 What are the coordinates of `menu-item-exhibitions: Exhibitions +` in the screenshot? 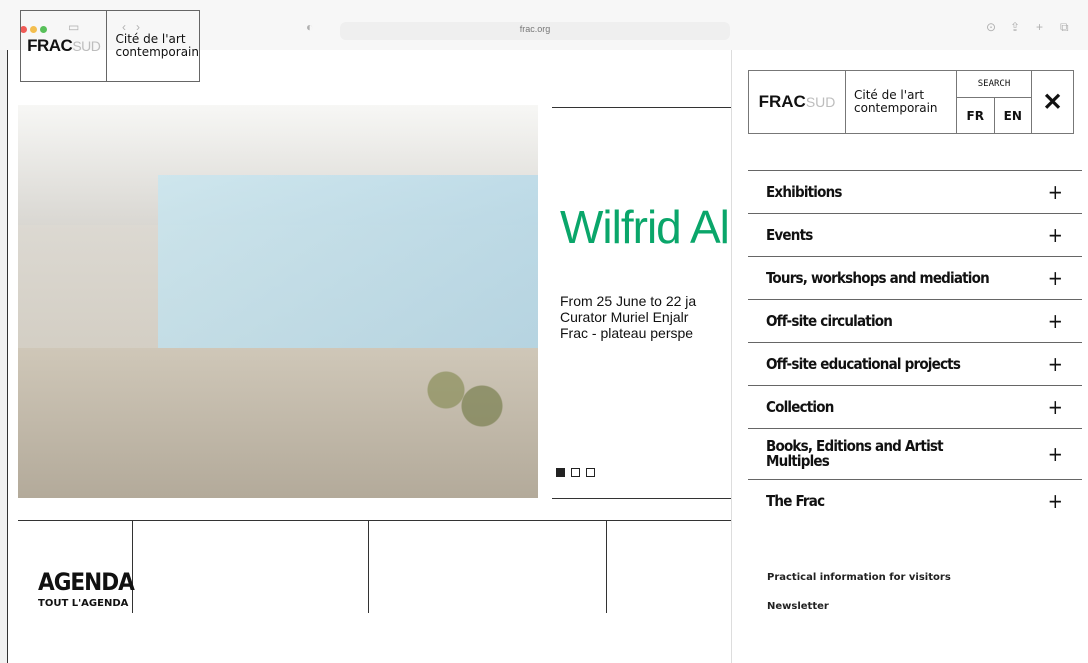 It's located at (915, 191).